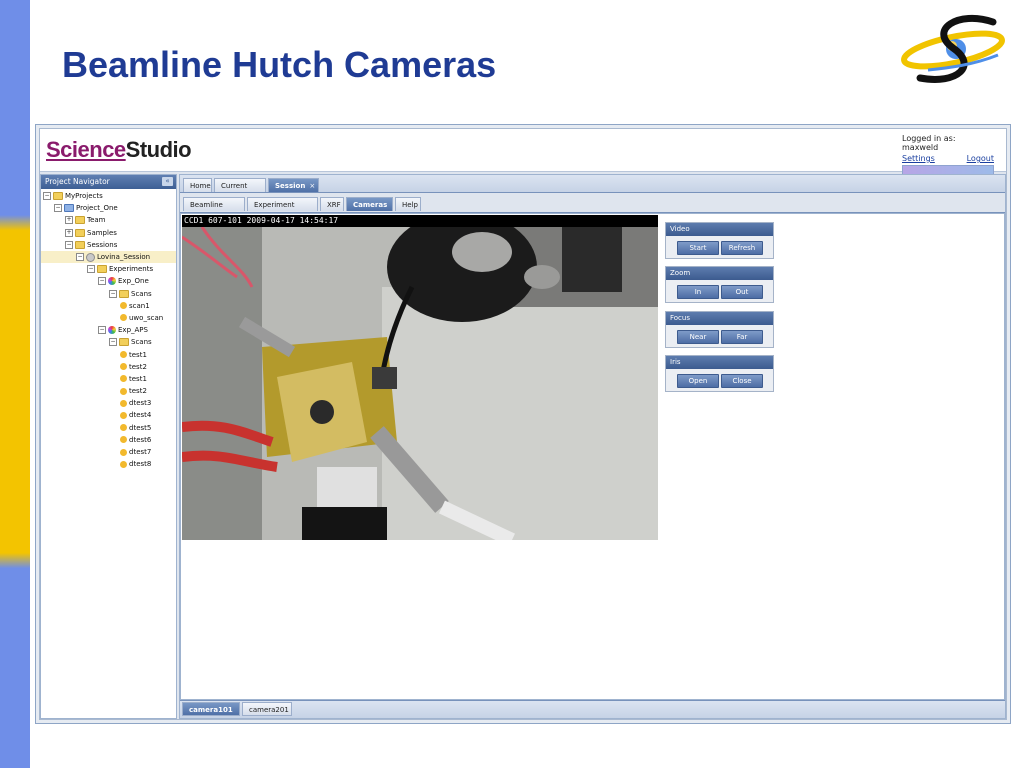 This screenshot has height=768, width=1024. What do you see at coordinates (719, 284) in the screenshot?
I see `zoom-panel: Zoom In Out` at bounding box center [719, 284].